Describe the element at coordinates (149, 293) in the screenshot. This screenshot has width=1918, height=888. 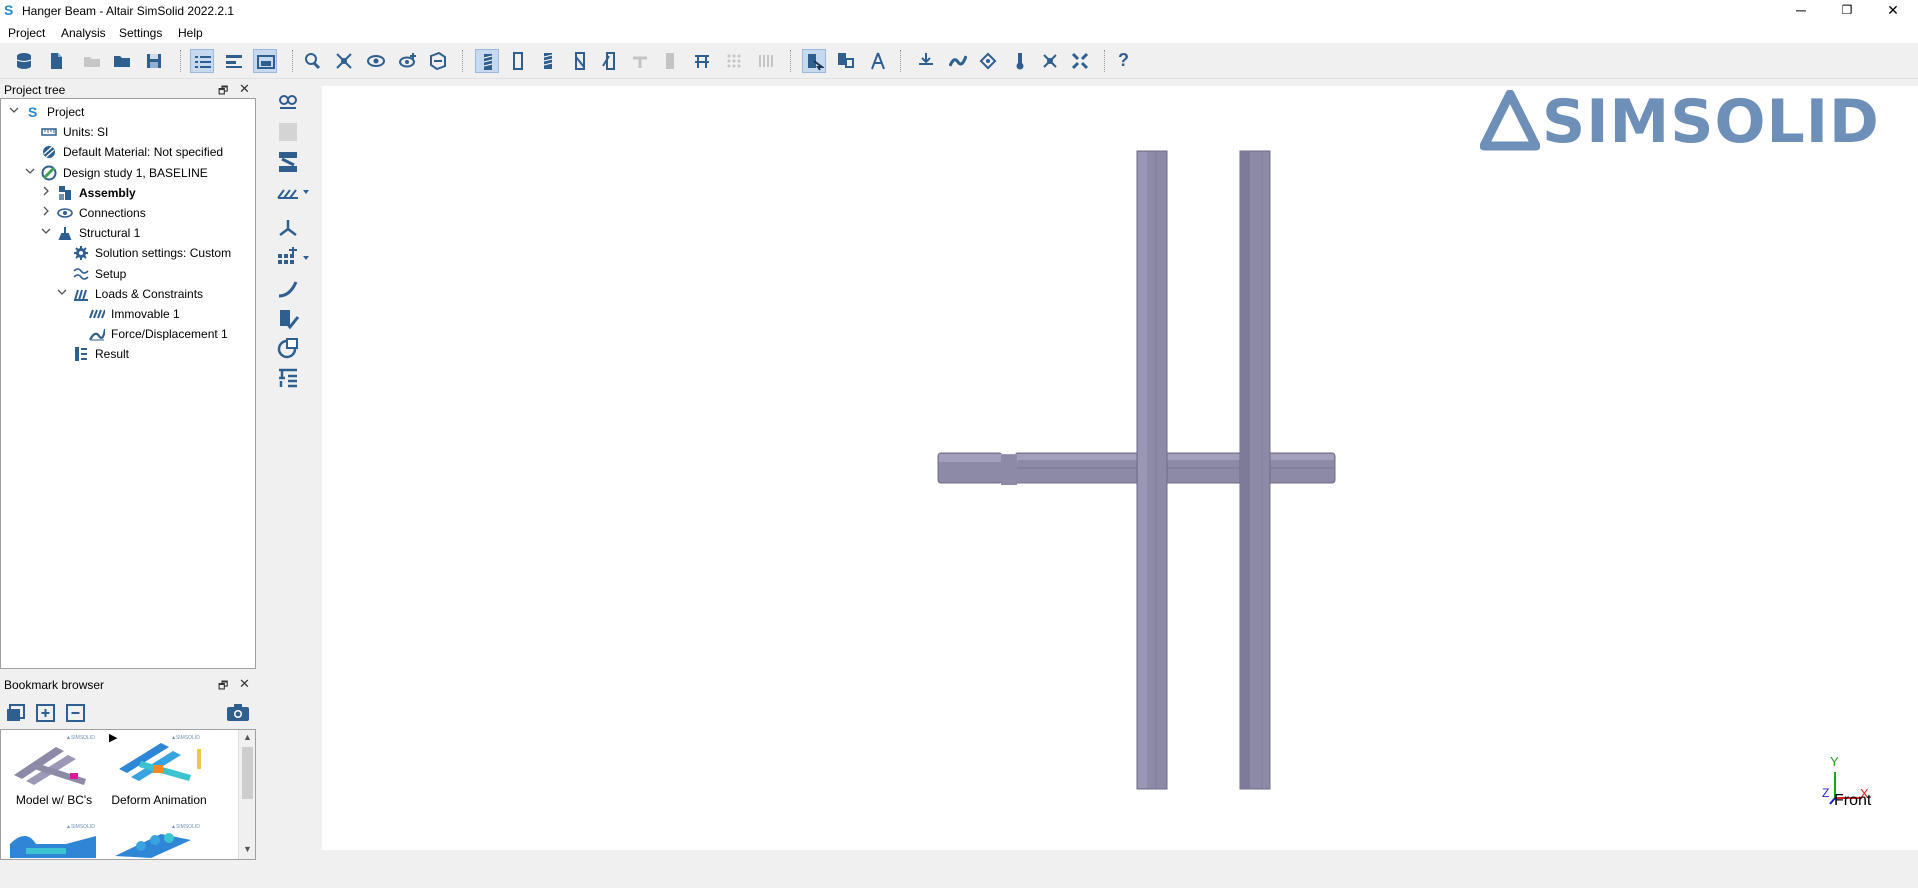
I see `tree-node-label: Loads & Constraints` at that location.